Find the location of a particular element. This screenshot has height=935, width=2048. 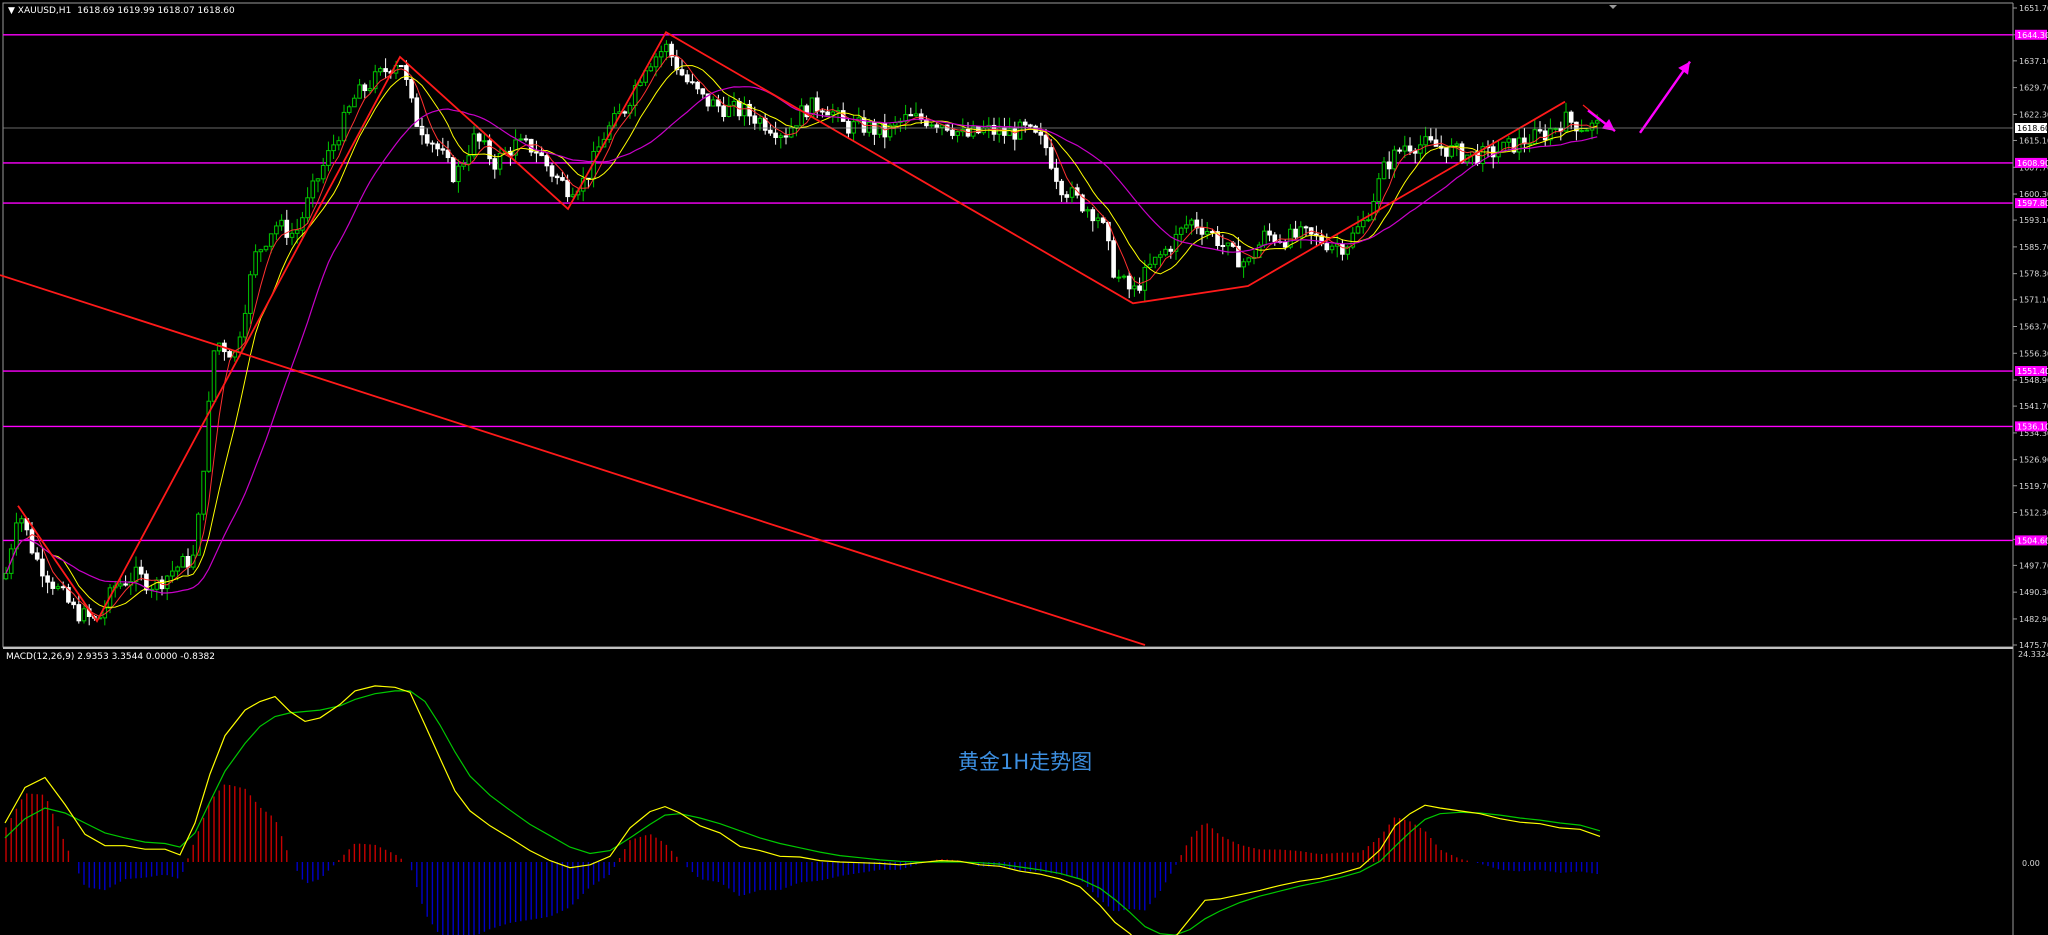

price-tick-label: 1585.70 is located at coordinates (2033, 247).